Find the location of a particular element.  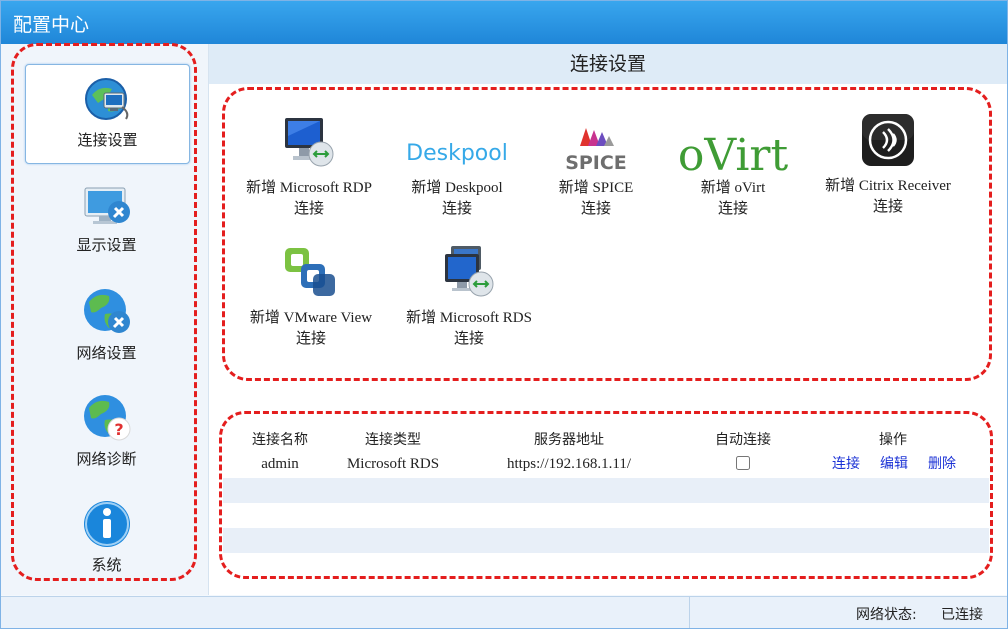

sidebar-item-network-diagnostics: ? 网络诊断 is located at coordinates (106, 433).